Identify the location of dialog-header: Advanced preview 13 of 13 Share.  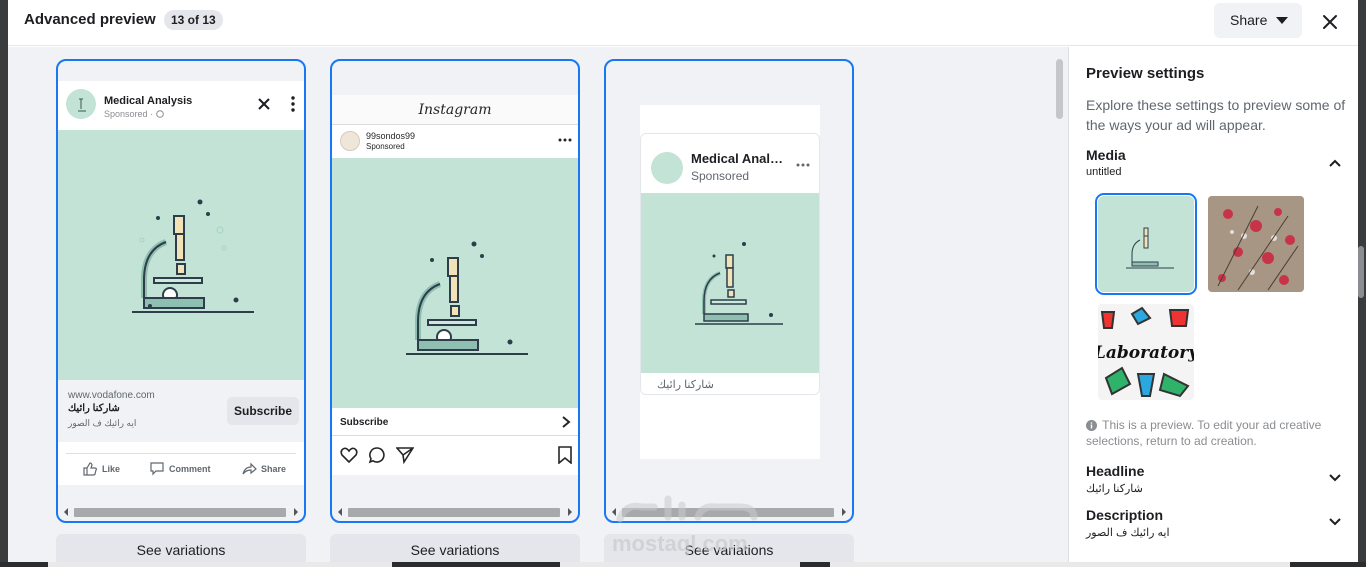
(683, 23).